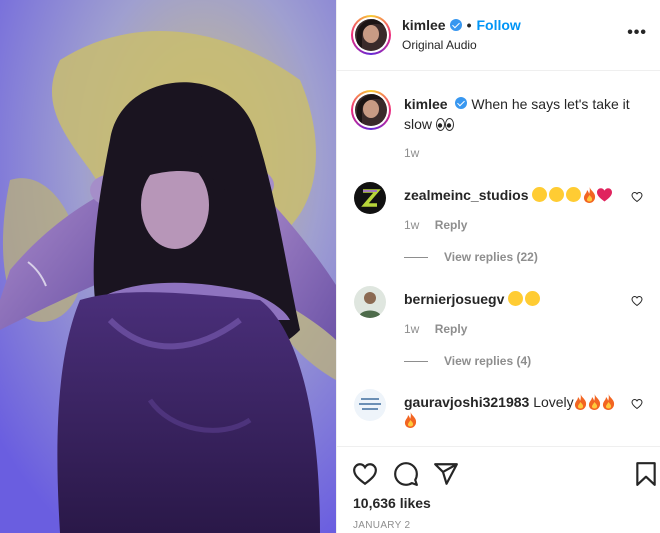 This screenshot has width=660, height=533. Describe the element at coordinates (466, 195) in the screenshot. I see `comment-username: zealmeinc_studios` at that location.